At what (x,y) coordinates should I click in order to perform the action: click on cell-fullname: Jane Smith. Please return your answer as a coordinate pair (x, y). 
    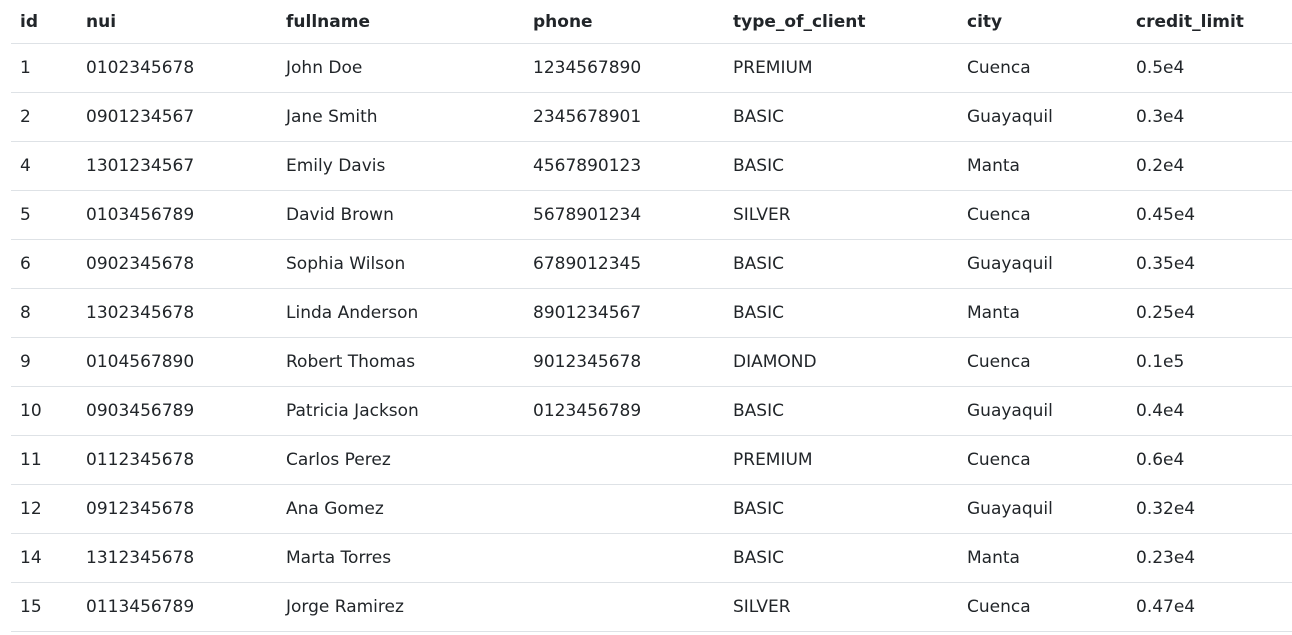
    Looking at the image, I should click on (400, 117).